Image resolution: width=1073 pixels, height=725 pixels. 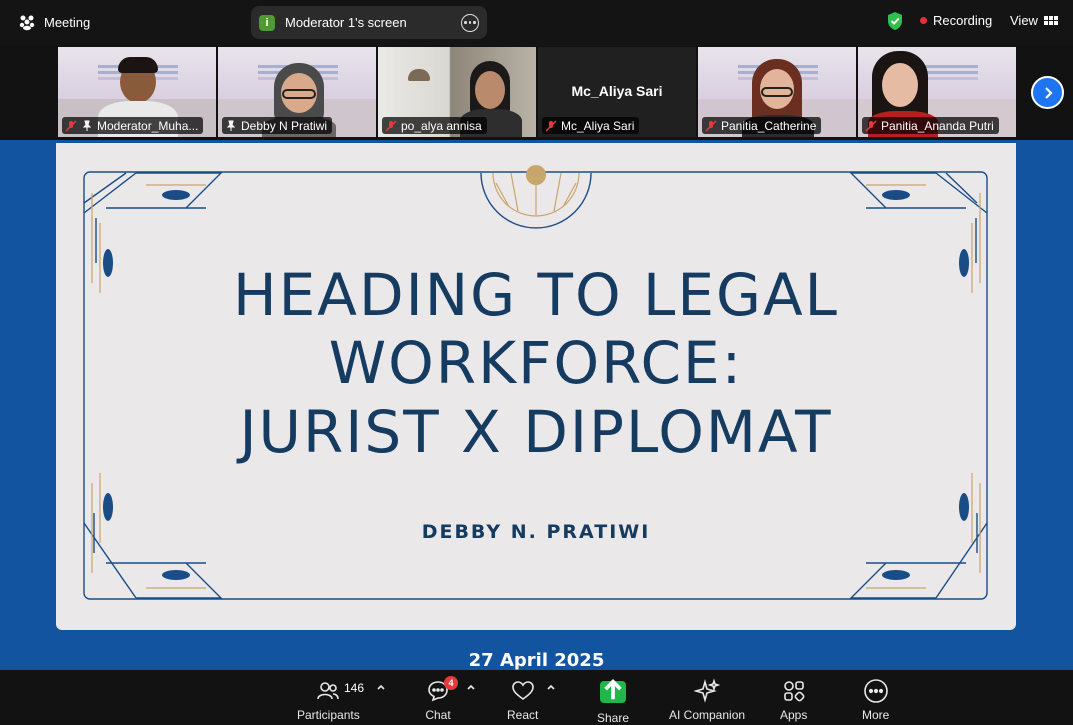 I want to click on participant-name: Panitia_Catherine, so click(x=769, y=125).